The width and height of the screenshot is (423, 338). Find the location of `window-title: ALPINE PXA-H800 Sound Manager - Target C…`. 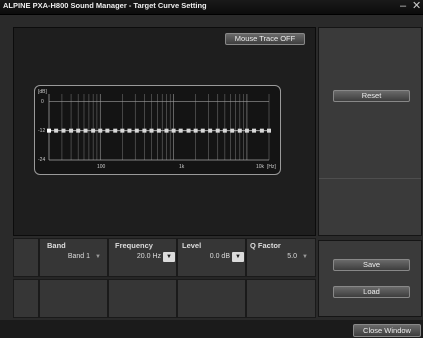

window-title: ALPINE PXA-H800 Sound Manager - Target C… is located at coordinates (105, 5).